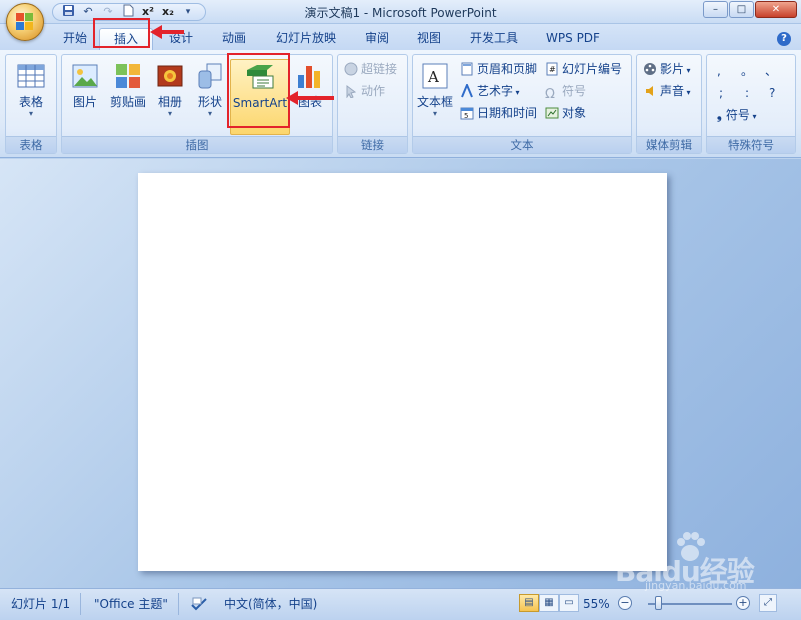 This screenshot has width=801, height=620. I want to click on symbol-button: Ω 符号, so click(565, 91).